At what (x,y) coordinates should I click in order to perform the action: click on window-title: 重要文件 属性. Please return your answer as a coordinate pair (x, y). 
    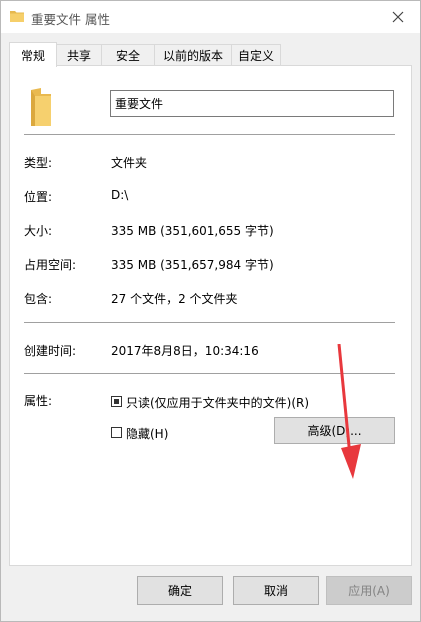
    Looking at the image, I should click on (70, 19).